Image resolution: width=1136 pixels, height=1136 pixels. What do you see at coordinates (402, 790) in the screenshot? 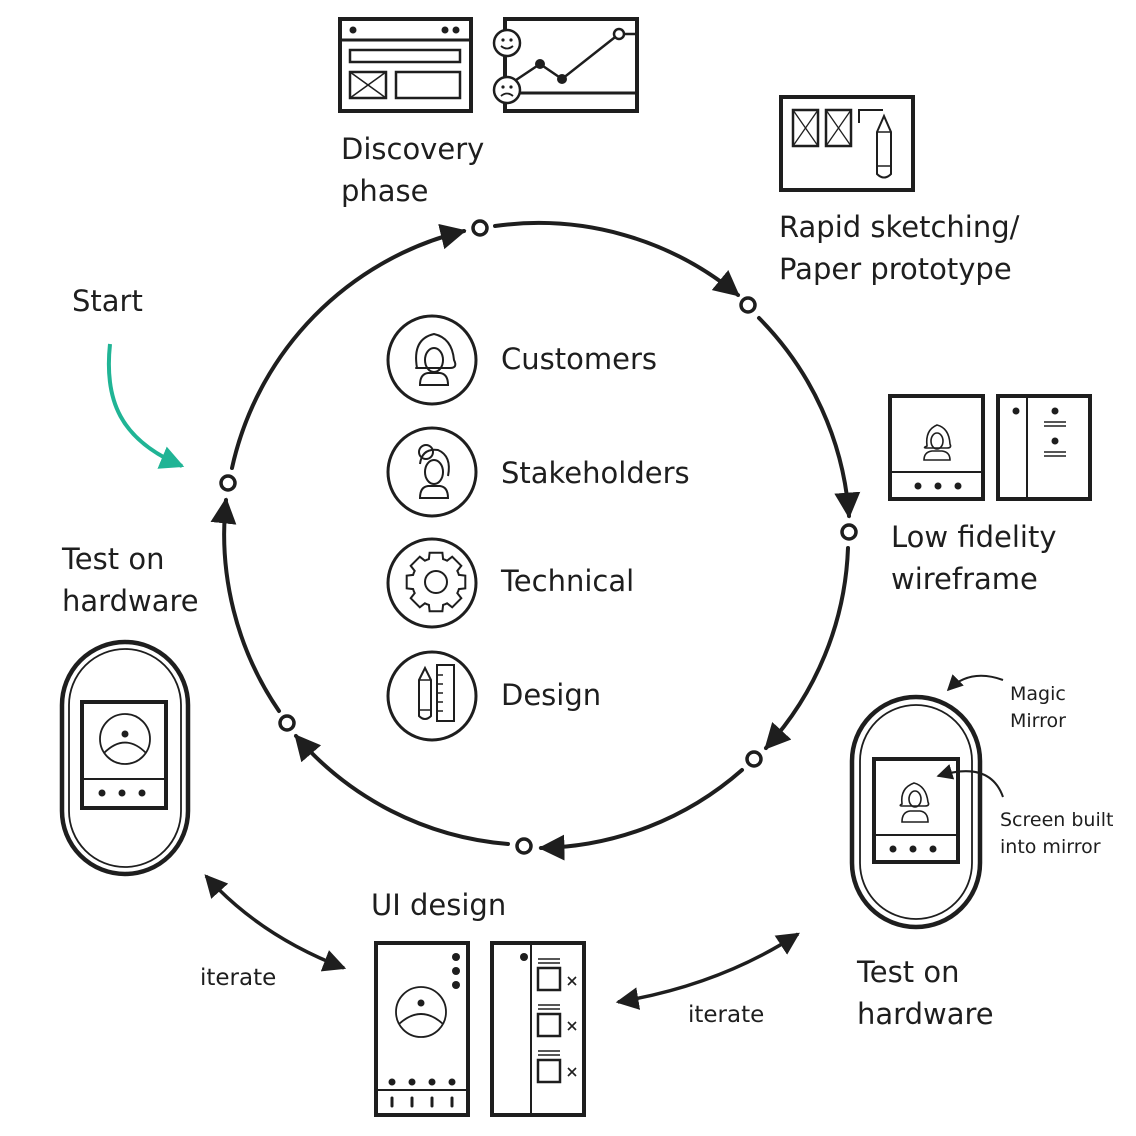
I see `cycle-arrow-ui-to-left` at bounding box center [402, 790].